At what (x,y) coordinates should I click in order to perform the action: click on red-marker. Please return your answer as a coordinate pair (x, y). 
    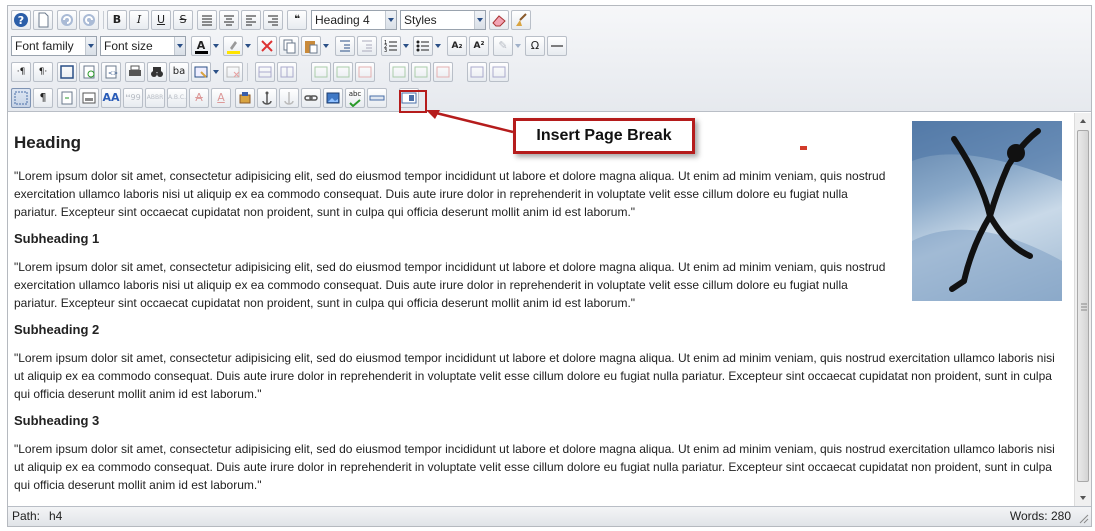
    Looking at the image, I should click on (803, 148).